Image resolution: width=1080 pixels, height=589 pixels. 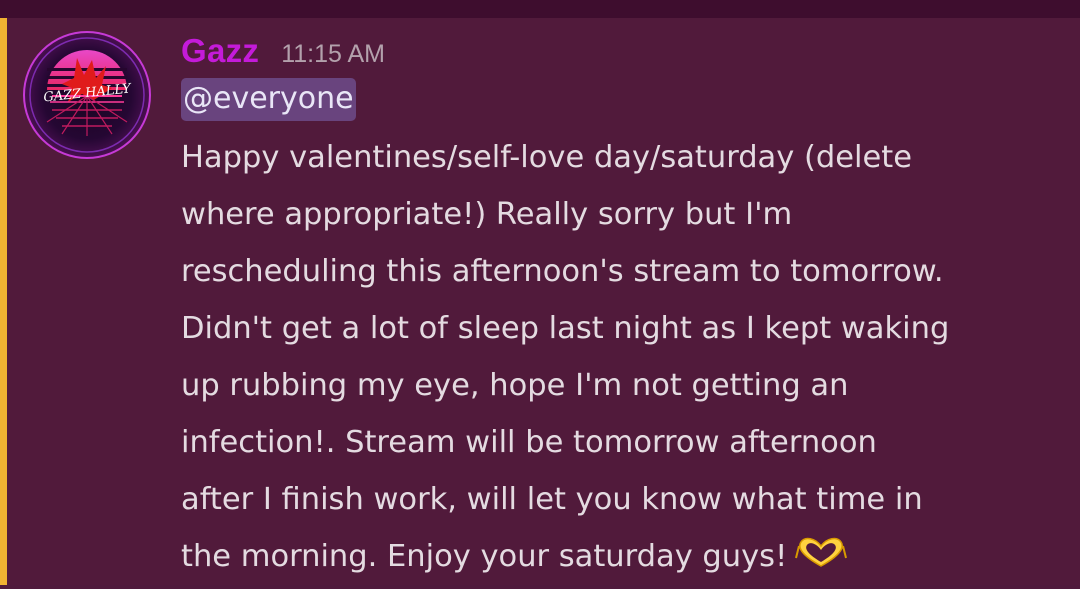 What do you see at coordinates (484, 556) in the screenshot?
I see `message-line: the morning. Enjoy your saturday guys!` at bounding box center [484, 556].